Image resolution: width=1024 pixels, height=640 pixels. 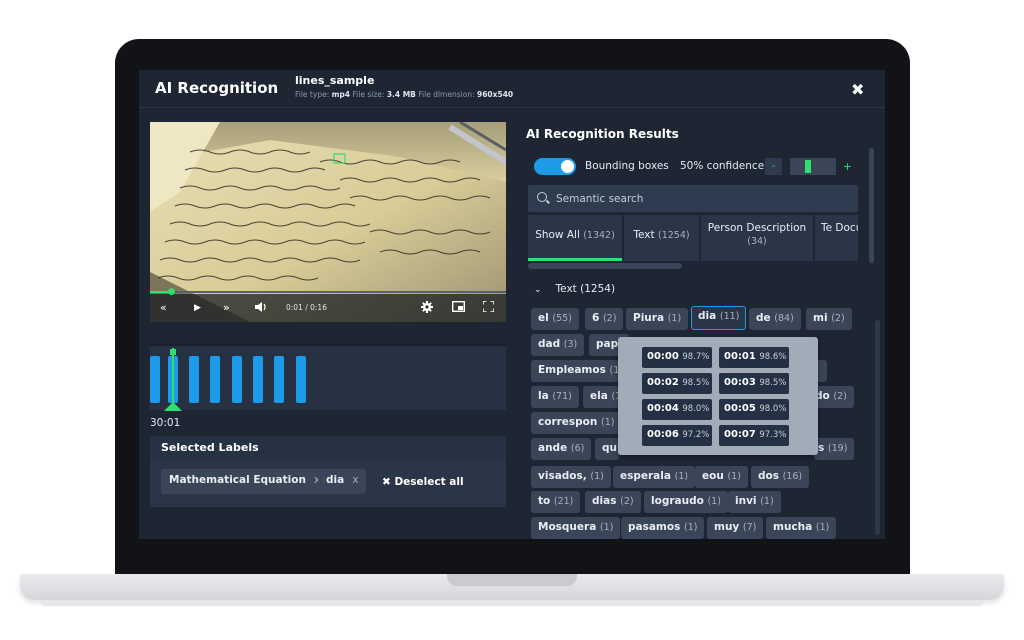 I want to click on label-chip: to (21), so click(x=556, y=502).